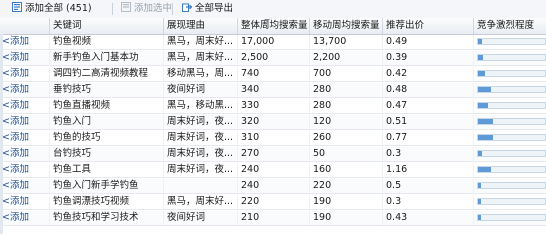  I want to click on table-row: <添加 钓鱼直播视频 黑马，移动黑... 330 280 0.47, so click(273, 106).